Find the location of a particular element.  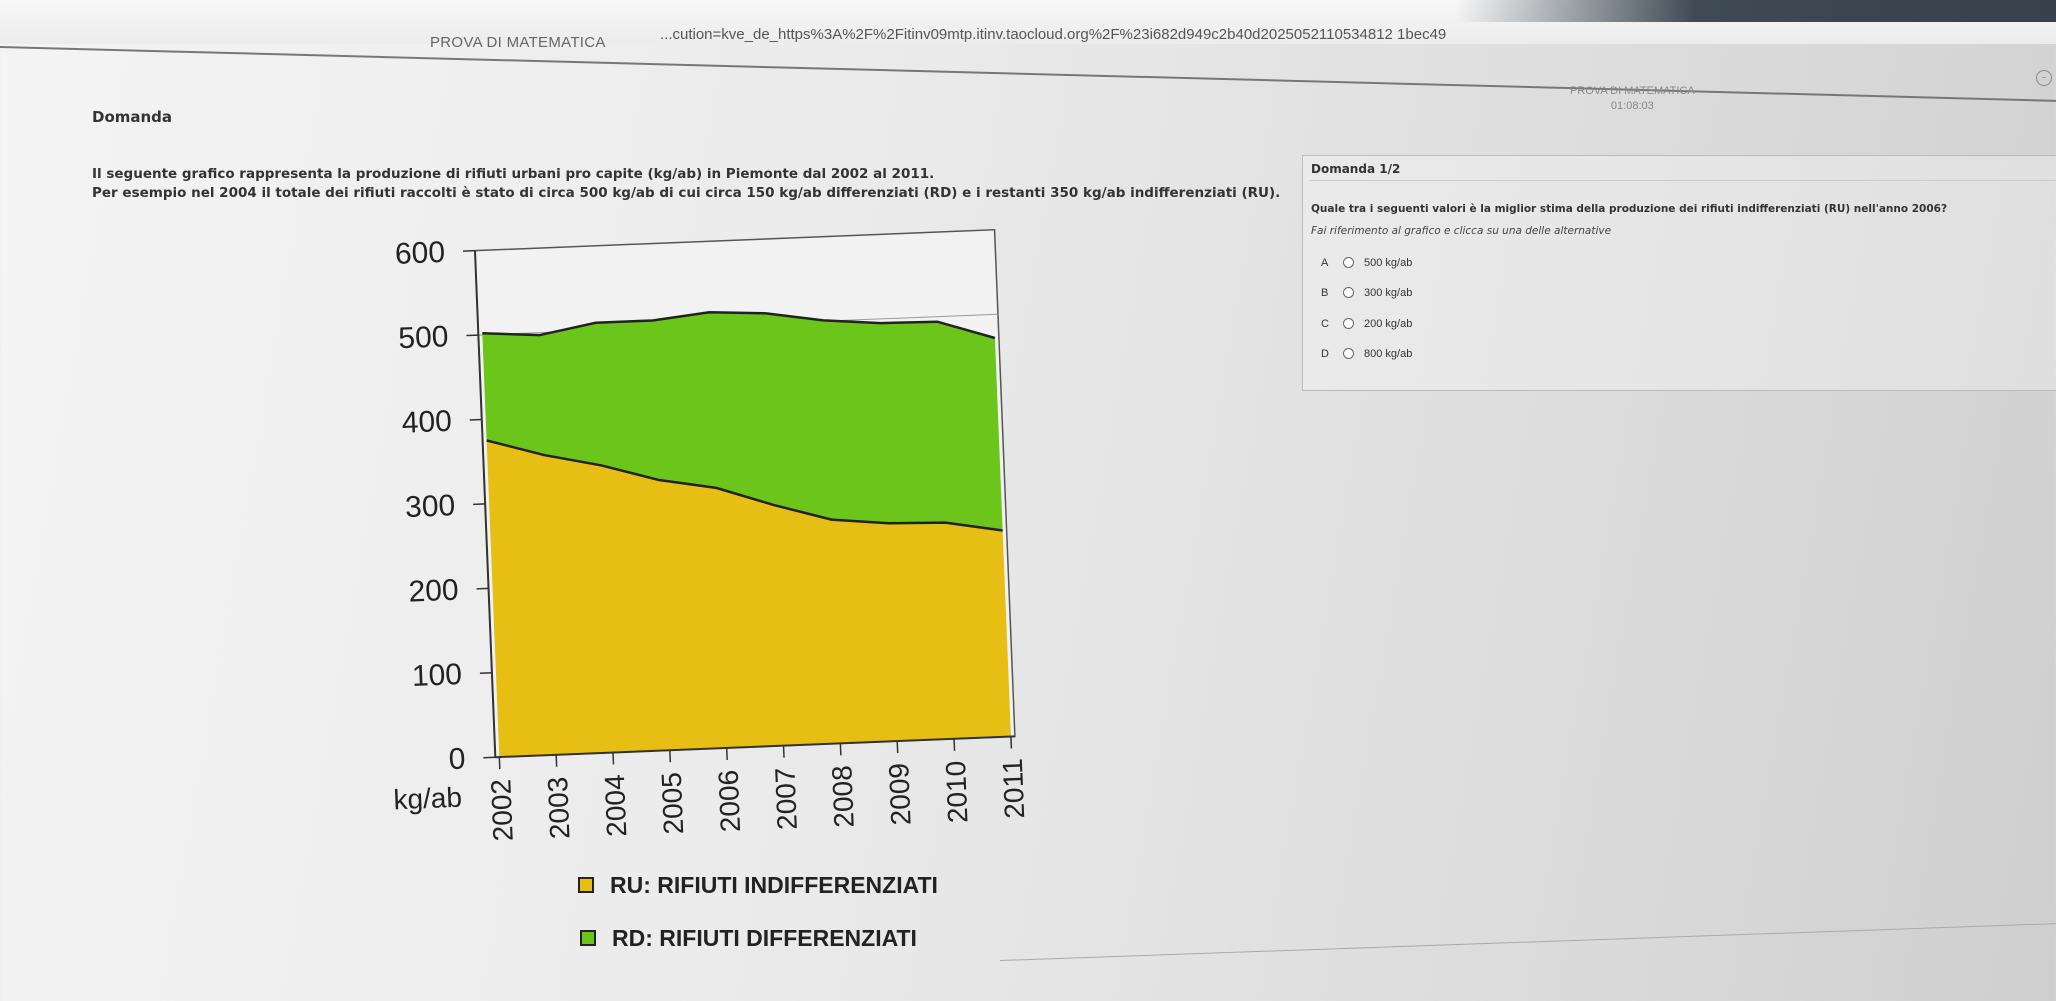

legend-ru-label: RU: RIFIUTI INDIFFERENZIATI is located at coordinates (774, 885).